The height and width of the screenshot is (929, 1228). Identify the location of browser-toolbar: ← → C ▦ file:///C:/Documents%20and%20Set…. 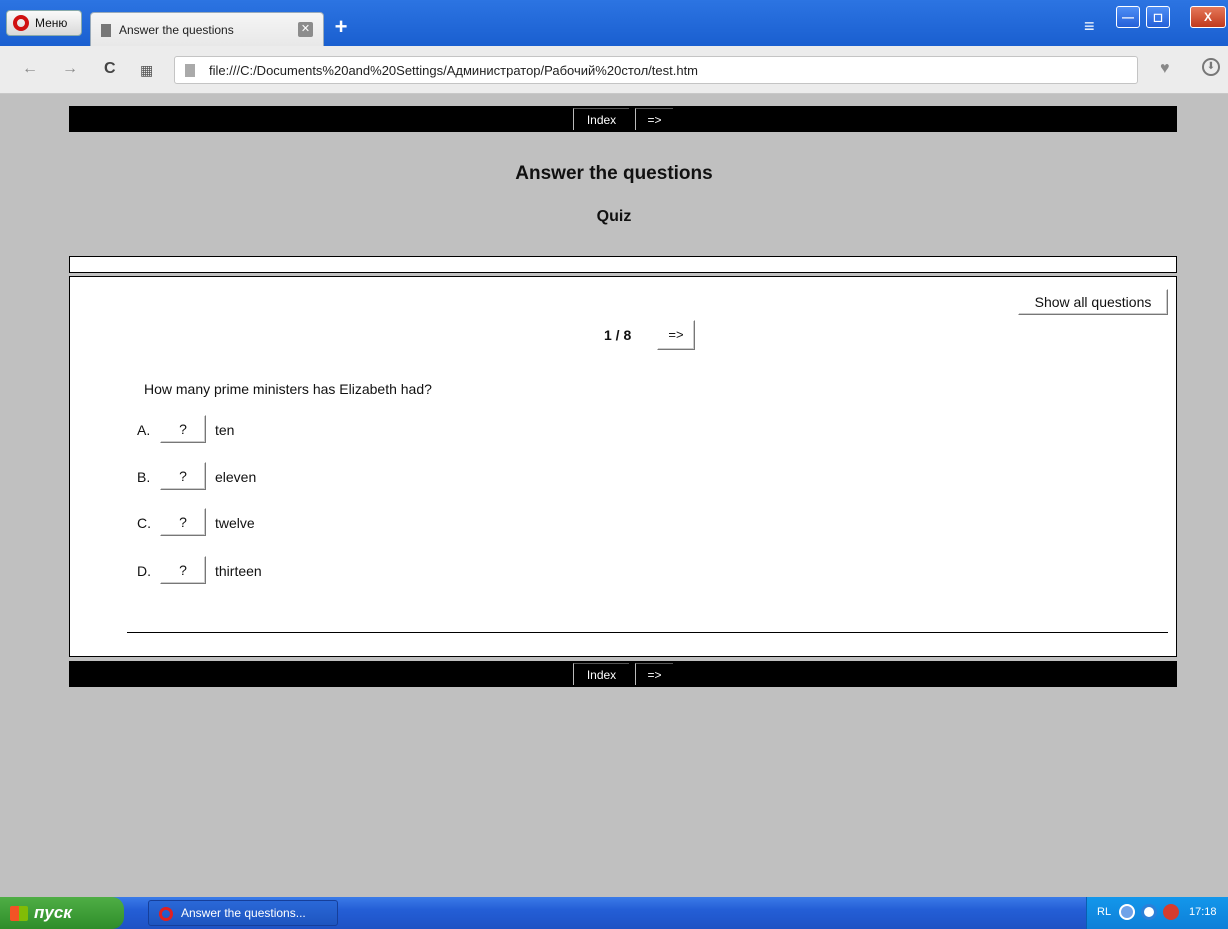
(614, 70).